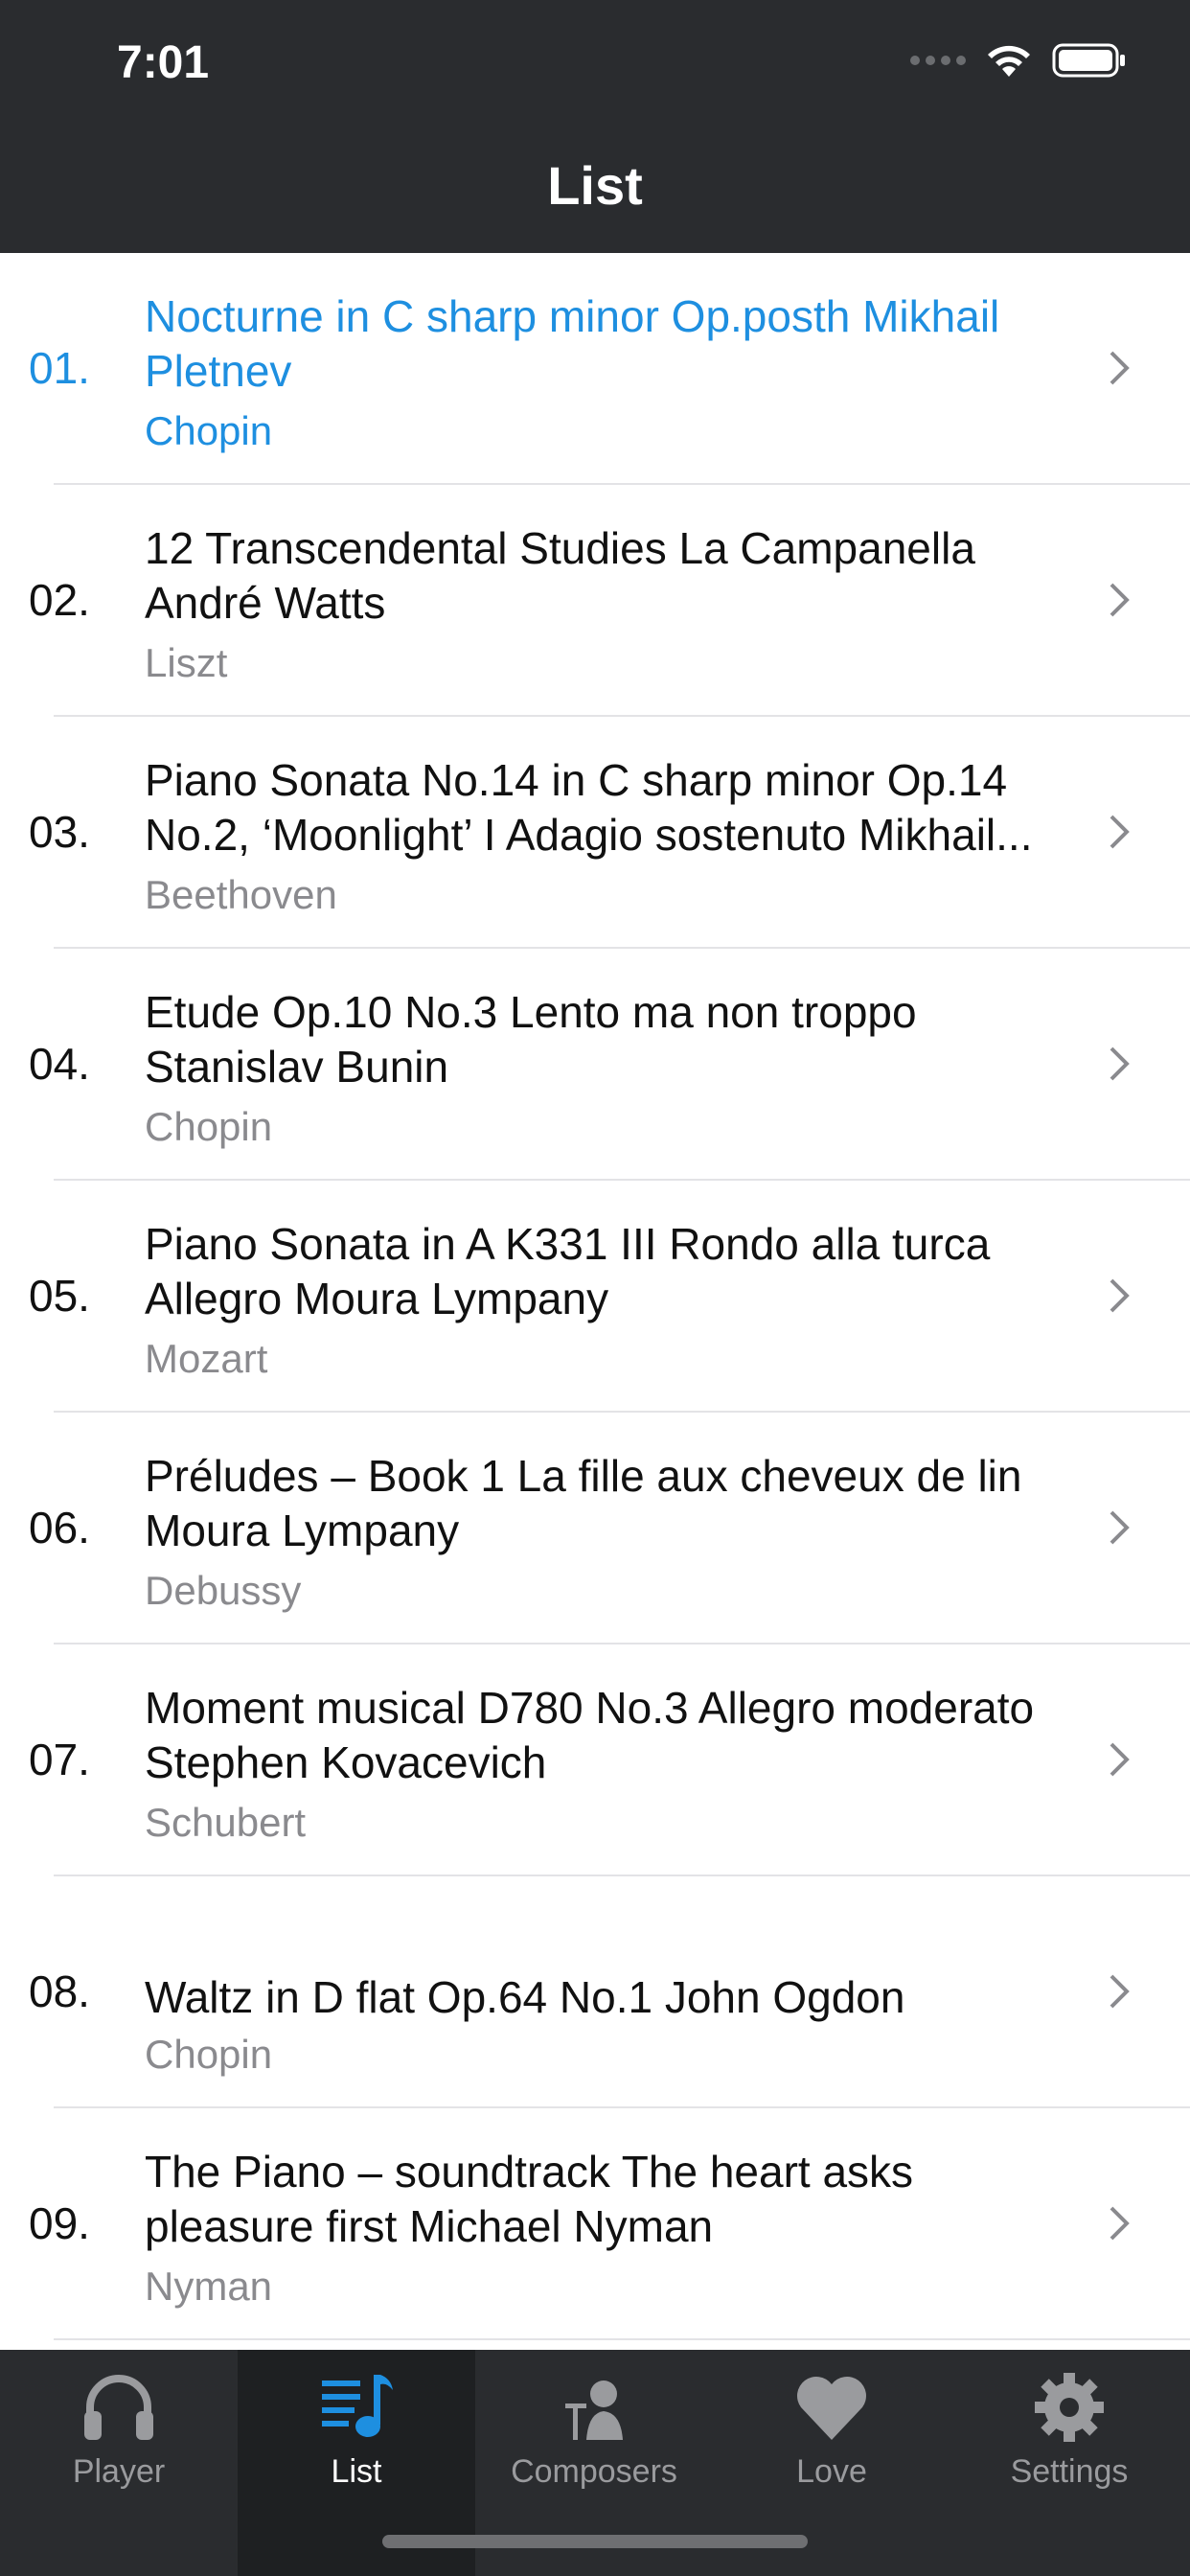  I want to click on track-composer: Schubert, so click(226, 1822).